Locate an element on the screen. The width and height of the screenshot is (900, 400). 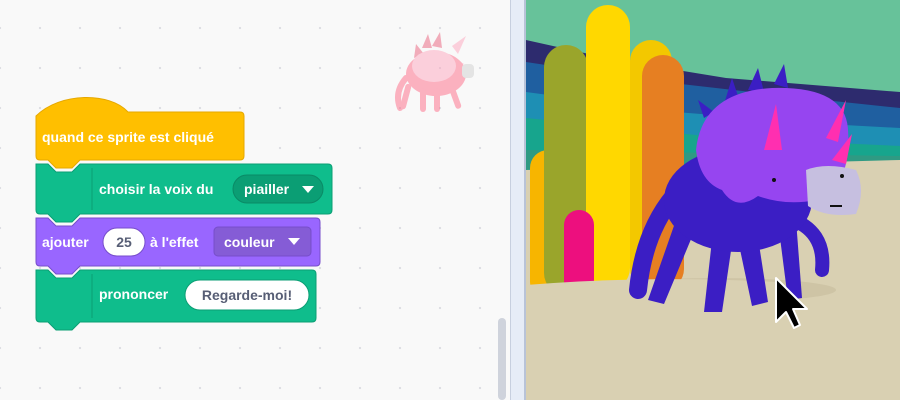
effect-amount-input: 25 is located at coordinates (124, 242).